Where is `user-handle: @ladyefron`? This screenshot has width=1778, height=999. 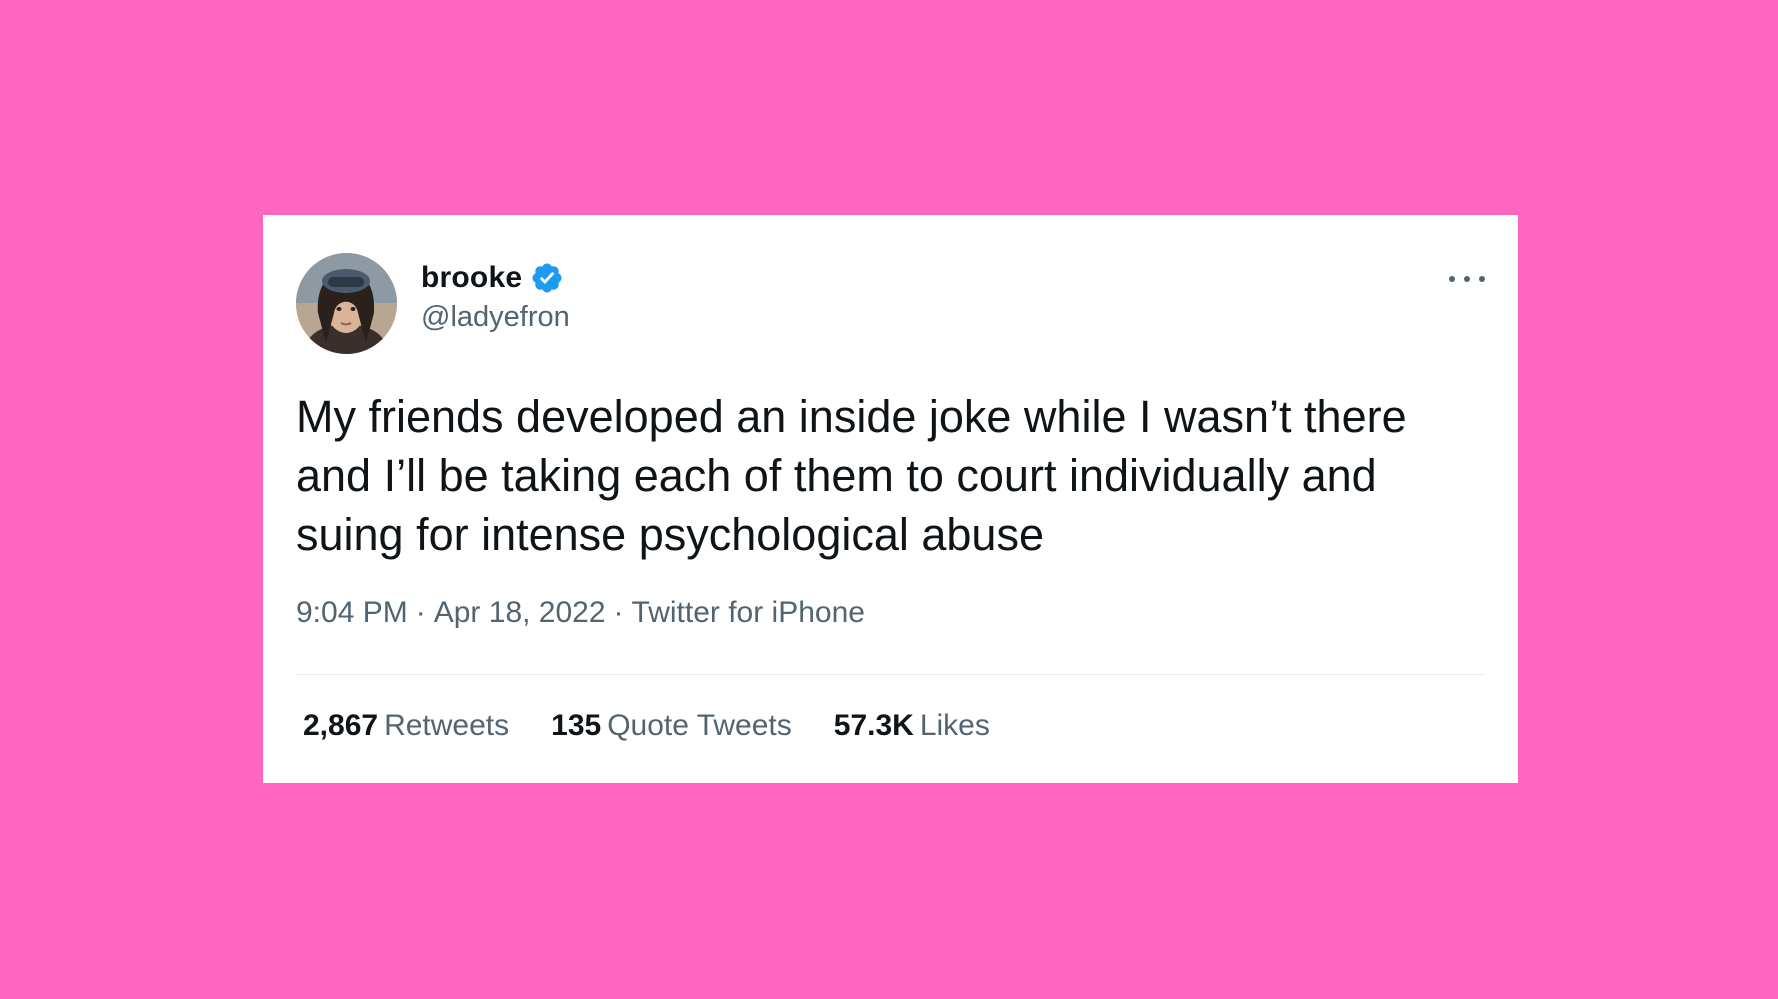 user-handle: @ladyefron is located at coordinates (495, 317).